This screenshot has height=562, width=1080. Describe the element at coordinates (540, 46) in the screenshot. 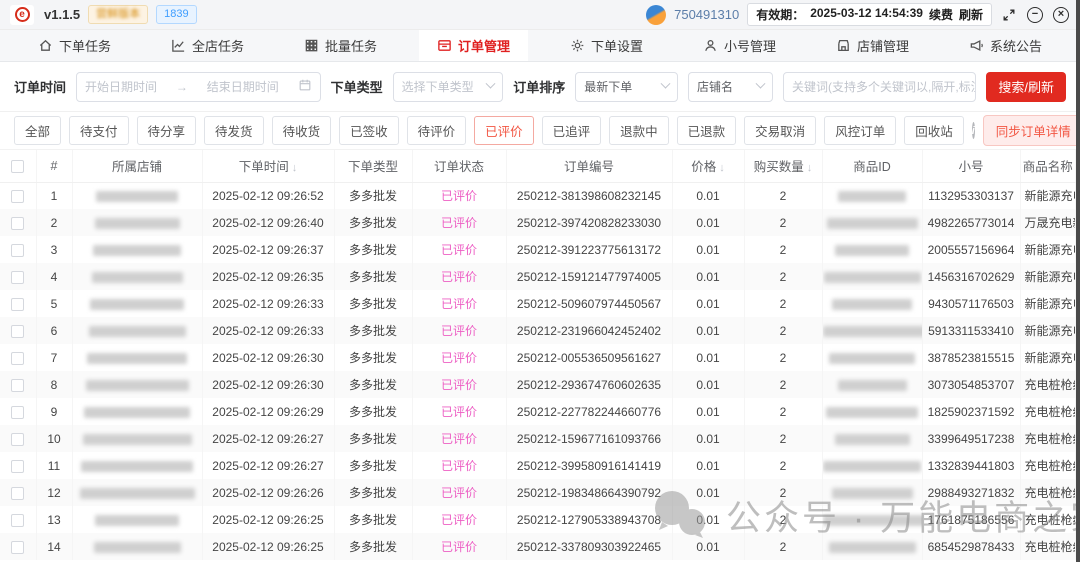

I see `navbar: 下单任务 全店任务 批量任务 订单管理 下单设置 小号管理 店铺管理 系统公告` at that location.